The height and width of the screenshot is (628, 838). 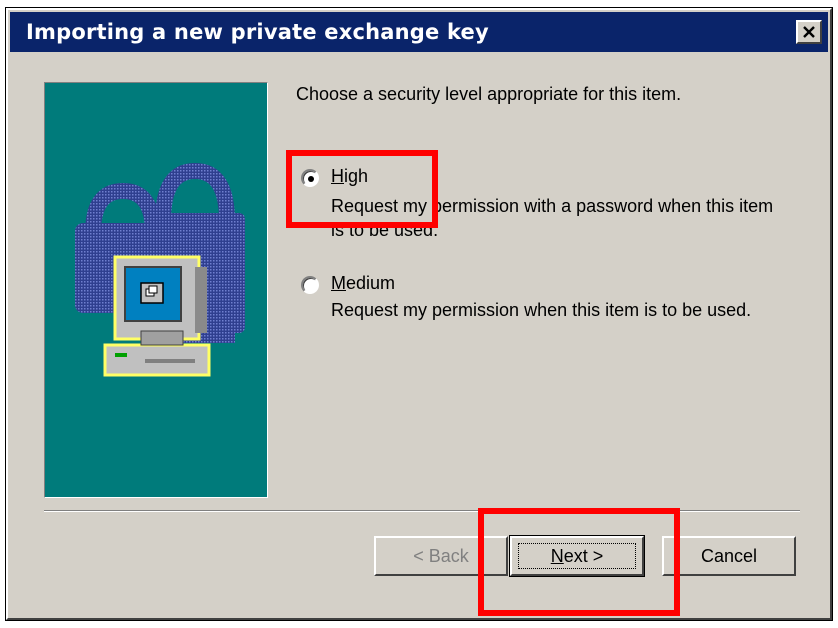 What do you see at coordinates (257, 32) in the screenshot?
I see `dialog-title: Importing a new private exchange key` at bounding box center [257, 32].